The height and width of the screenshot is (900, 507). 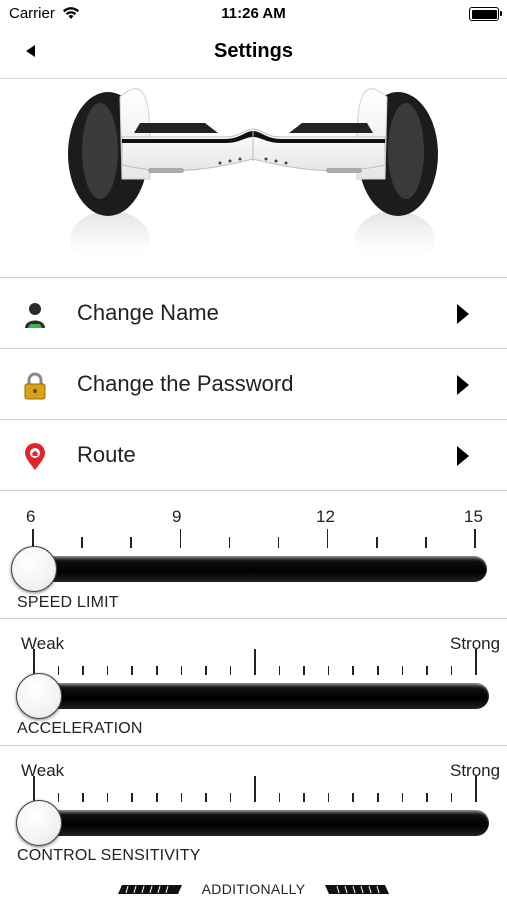 What do you see at coordinates (148, 312) in the screenshot?
I see `menu-item-label: Change Name` at bounding box center [148, 312].